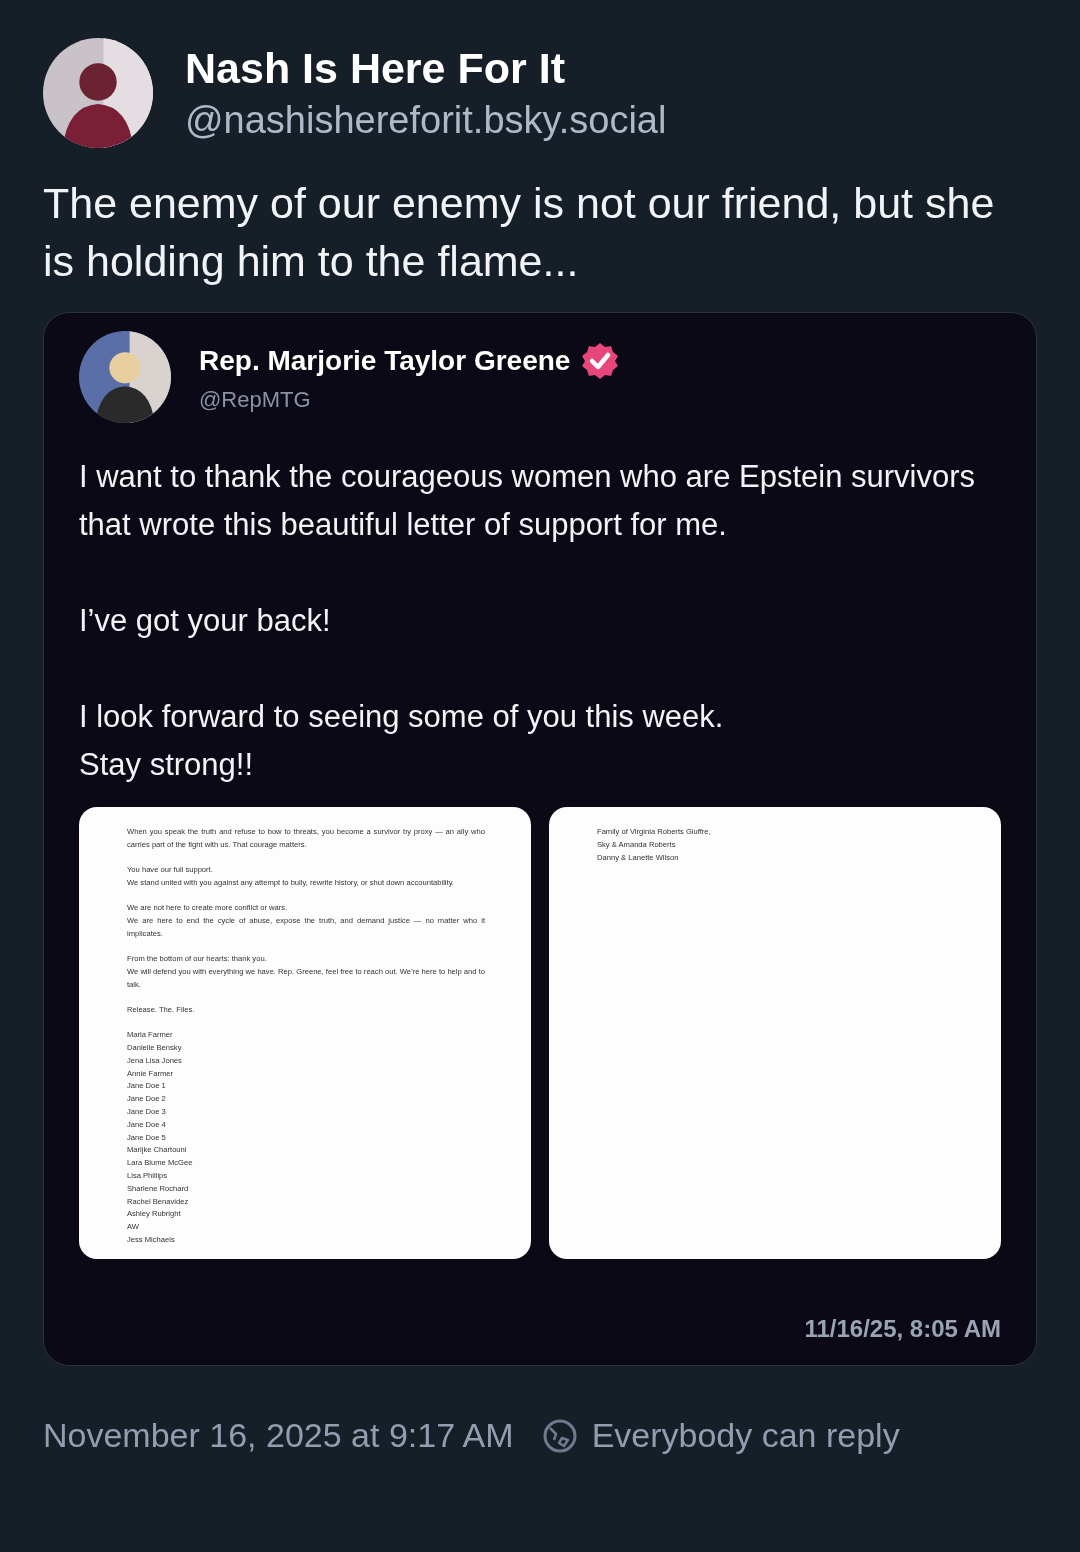 This screenshot has height=1552, width=1080. What do you see at coordinates (528, 501) in the screenshot?
I see `quoted-post-text: I want to thank the courageous women who are Epstein survivors that wrote this beautiful letter of support for me.` at bounding box center [528, 501].